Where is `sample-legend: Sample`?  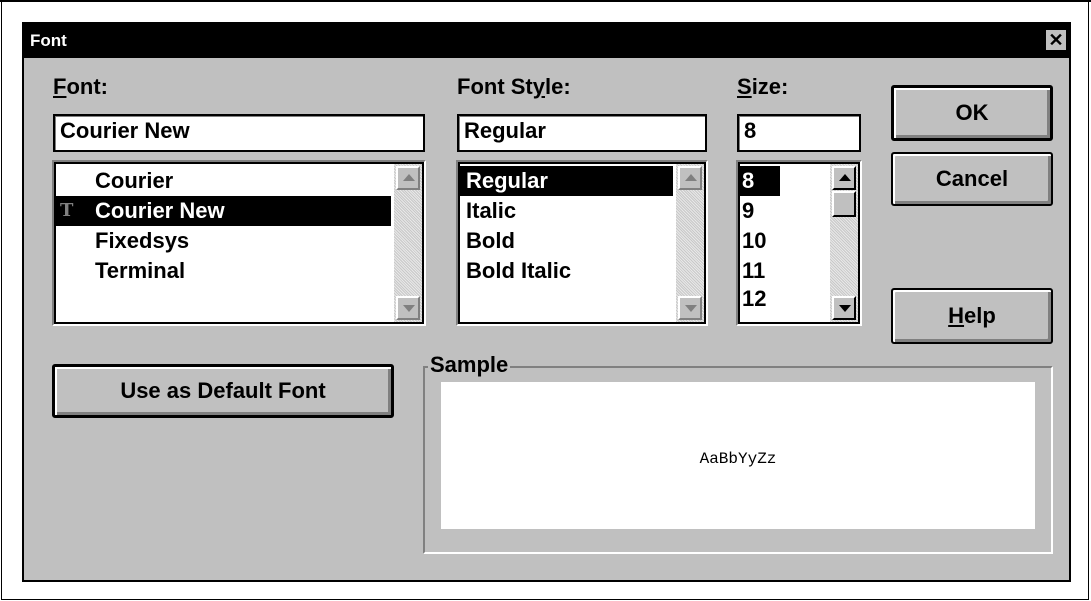
sample-legend: Sample is located at coordinates (469, 365).